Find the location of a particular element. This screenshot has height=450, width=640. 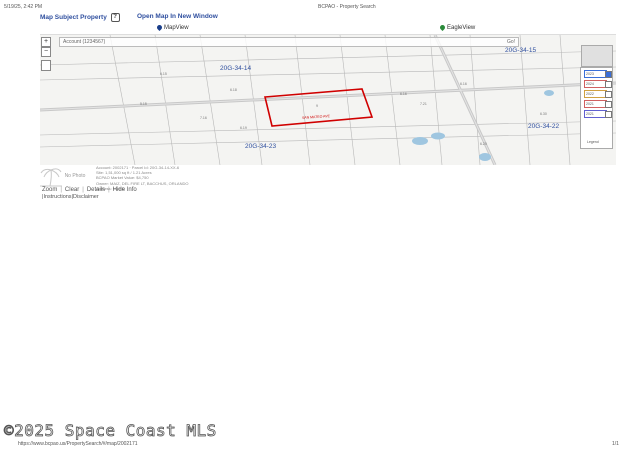

tab-mapview: MapView is located at coordinates (172, 27).